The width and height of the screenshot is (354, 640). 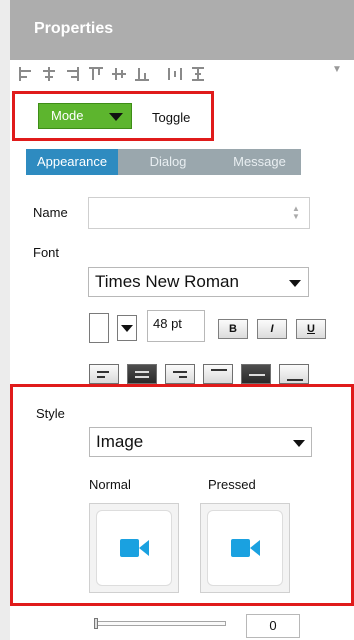 What do you see at coordinates (294, 374) in the screenshot?
I see `para-align-bottom-button` at bounding box center [294, 374].